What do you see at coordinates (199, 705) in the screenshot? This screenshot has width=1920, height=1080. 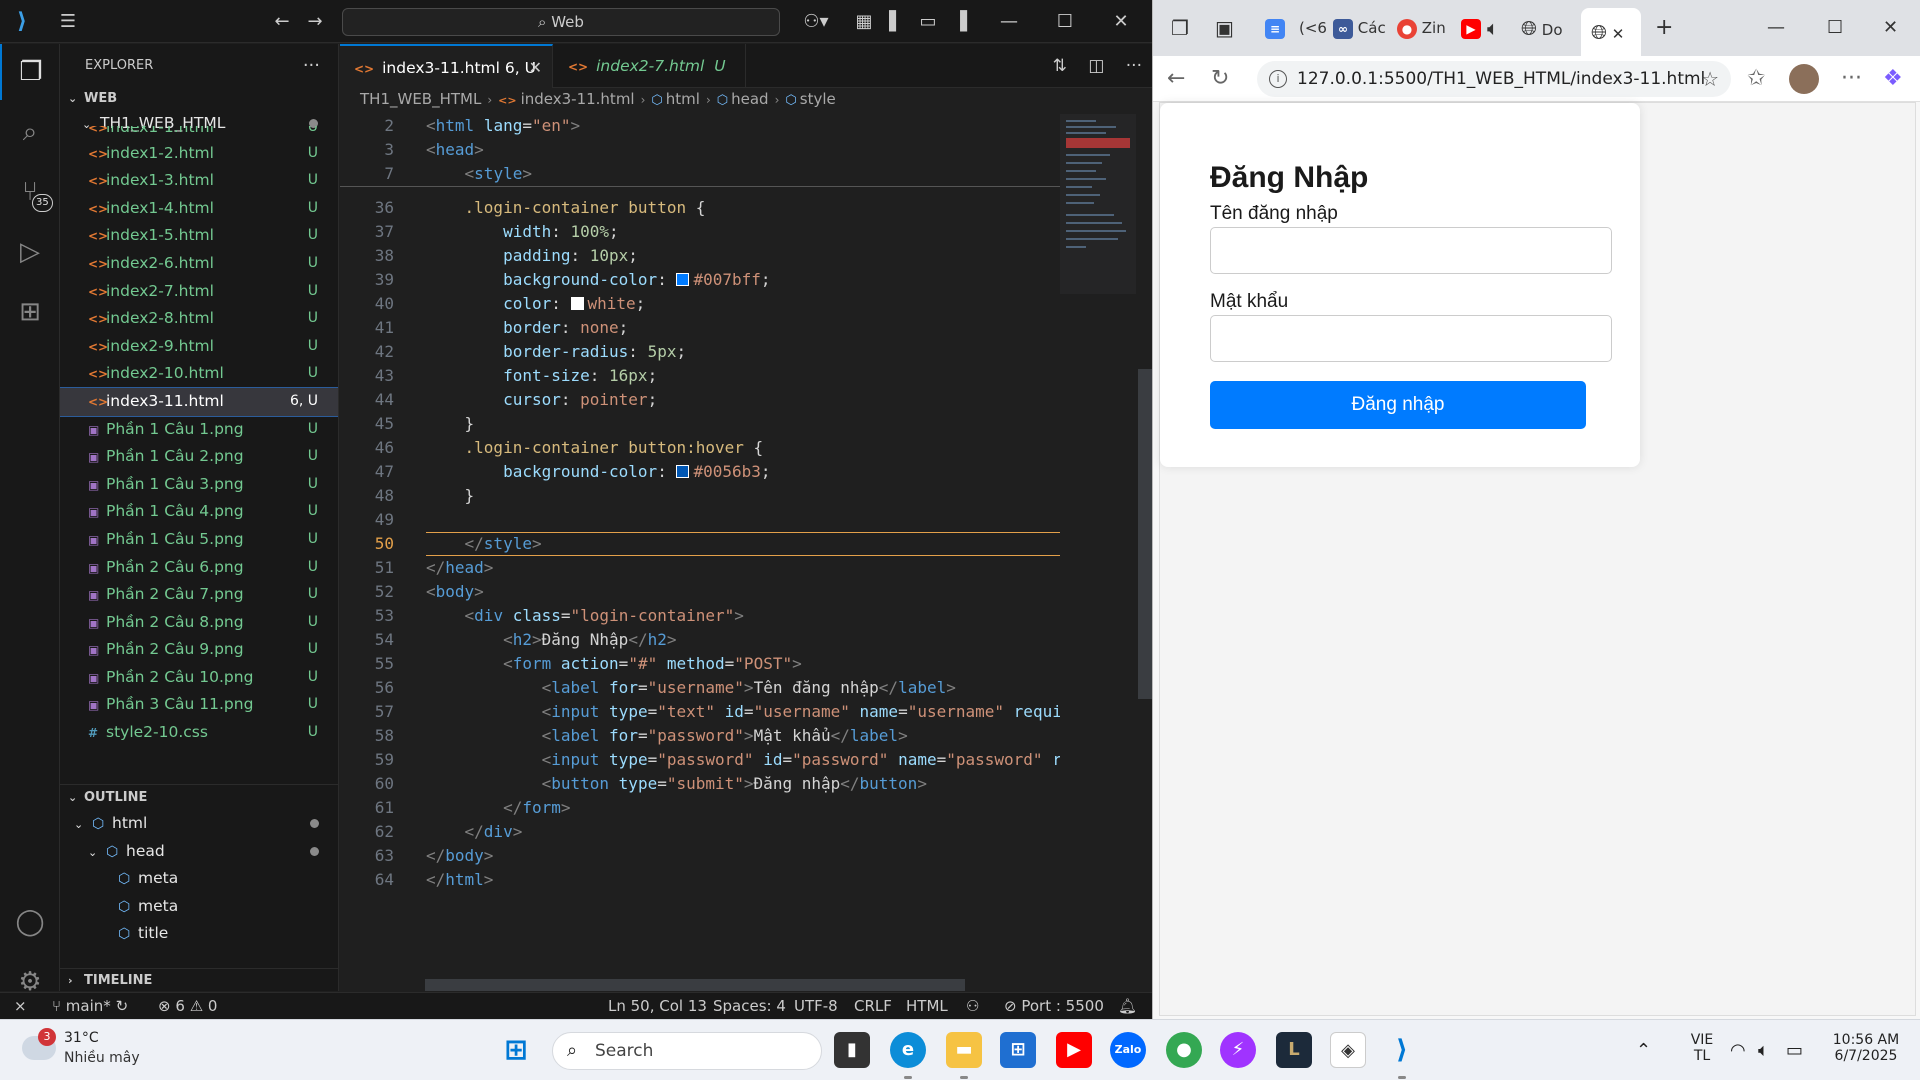 I see `file-row: ▣ Phần 3 Câu 11.png U` at bounding box center [199, 705].